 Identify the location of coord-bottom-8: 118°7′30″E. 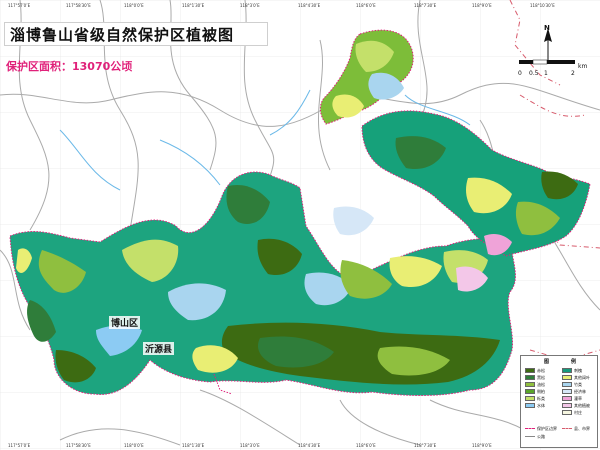
(425, 445).